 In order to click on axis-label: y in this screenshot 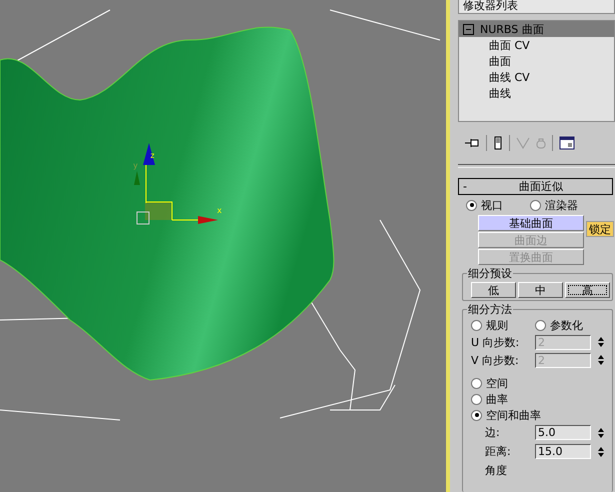, I will do `click(135, 165)`.